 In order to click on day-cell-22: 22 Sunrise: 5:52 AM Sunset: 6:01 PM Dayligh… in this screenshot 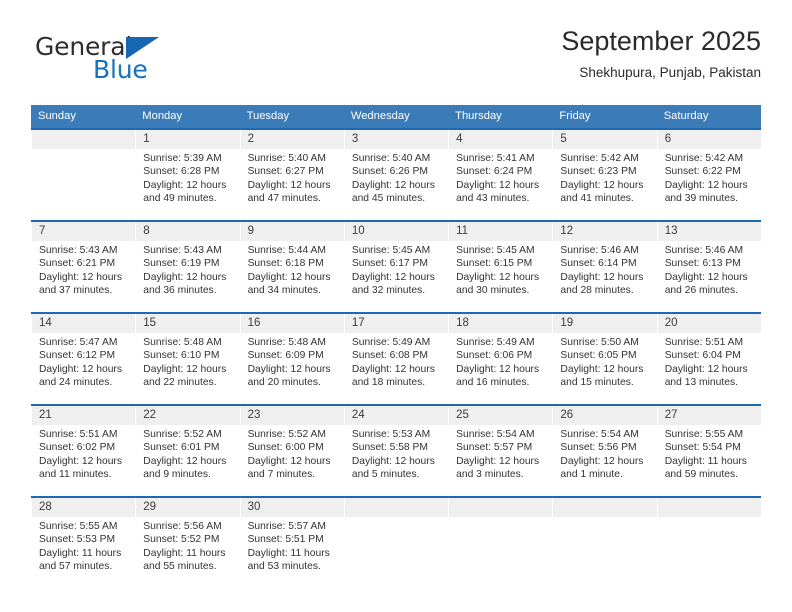, I will do `click(187, 451)`.